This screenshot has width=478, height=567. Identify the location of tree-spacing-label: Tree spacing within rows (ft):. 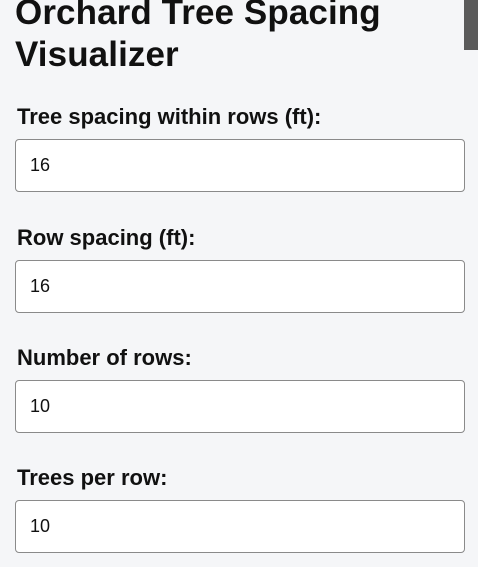
(169, 116).